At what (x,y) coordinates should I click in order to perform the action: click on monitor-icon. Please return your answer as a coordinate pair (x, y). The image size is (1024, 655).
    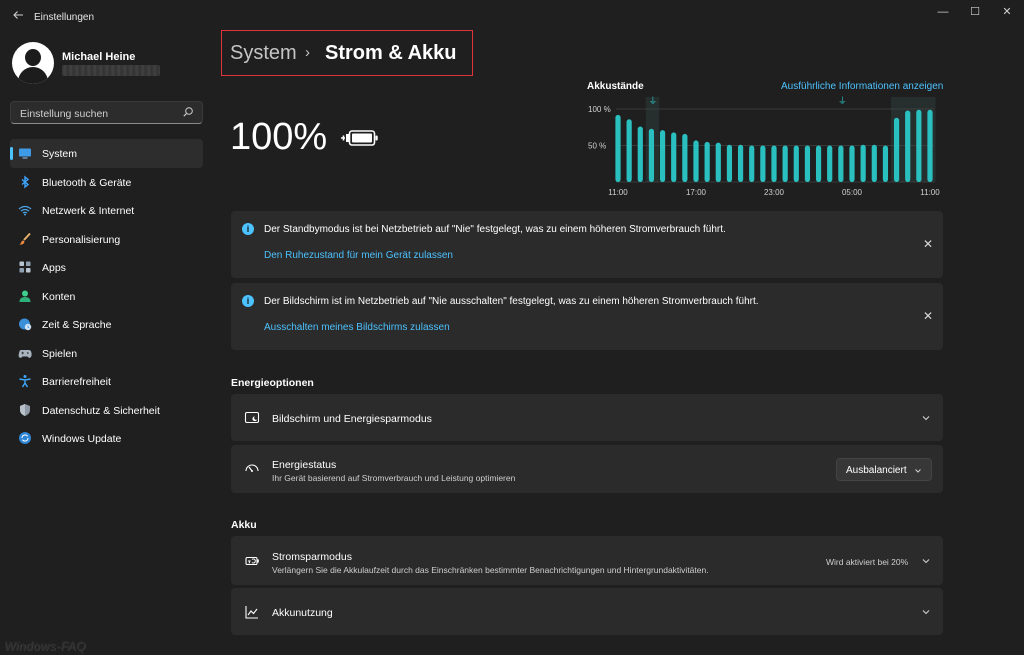
    Looking at the image, I should click on (25, 153).